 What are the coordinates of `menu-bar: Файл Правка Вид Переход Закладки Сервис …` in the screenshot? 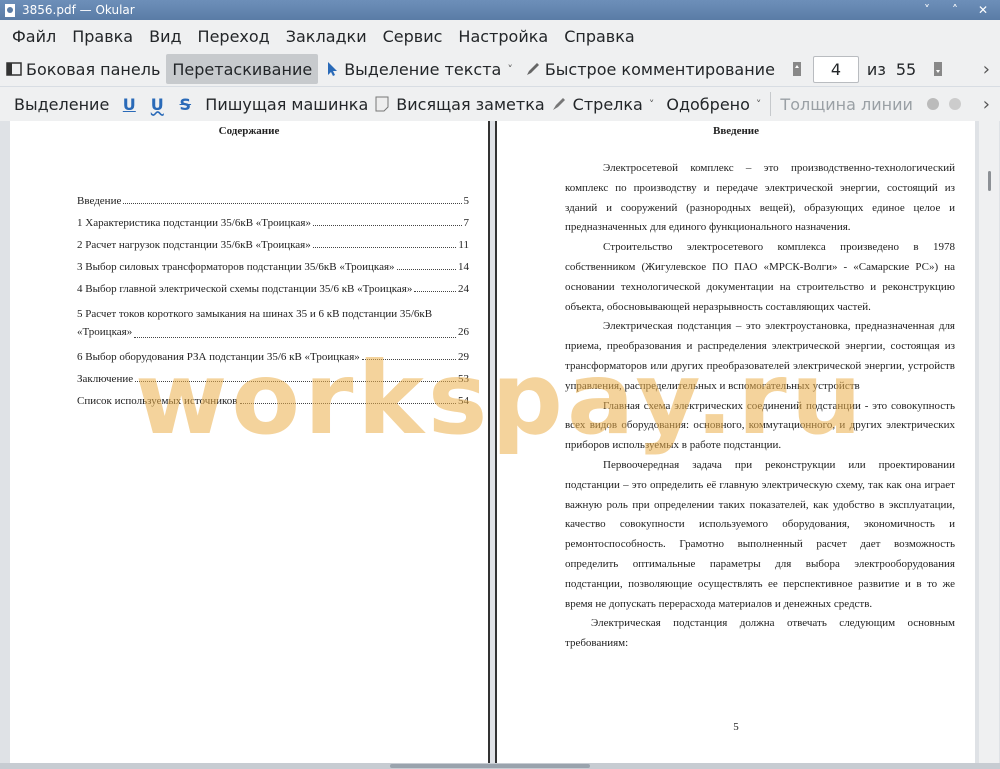 It's located at (500, 36).